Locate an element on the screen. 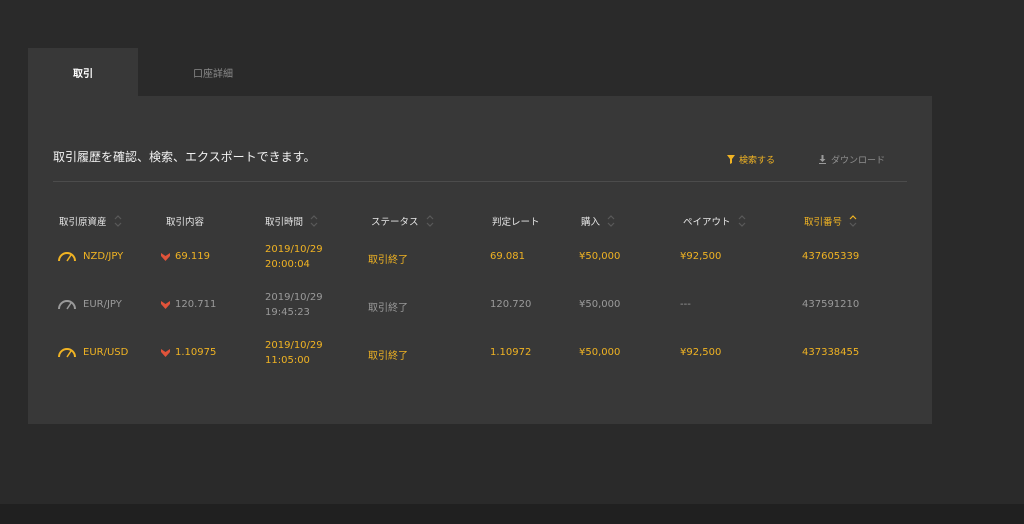  column-header-status: ステータス is located at coordinates (403, 221).